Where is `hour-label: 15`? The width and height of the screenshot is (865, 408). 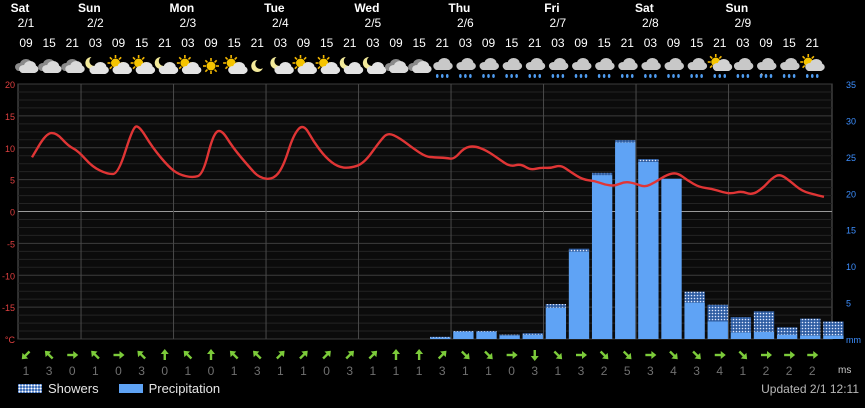 hour-label: 15 is located at coordinates (234, 43).